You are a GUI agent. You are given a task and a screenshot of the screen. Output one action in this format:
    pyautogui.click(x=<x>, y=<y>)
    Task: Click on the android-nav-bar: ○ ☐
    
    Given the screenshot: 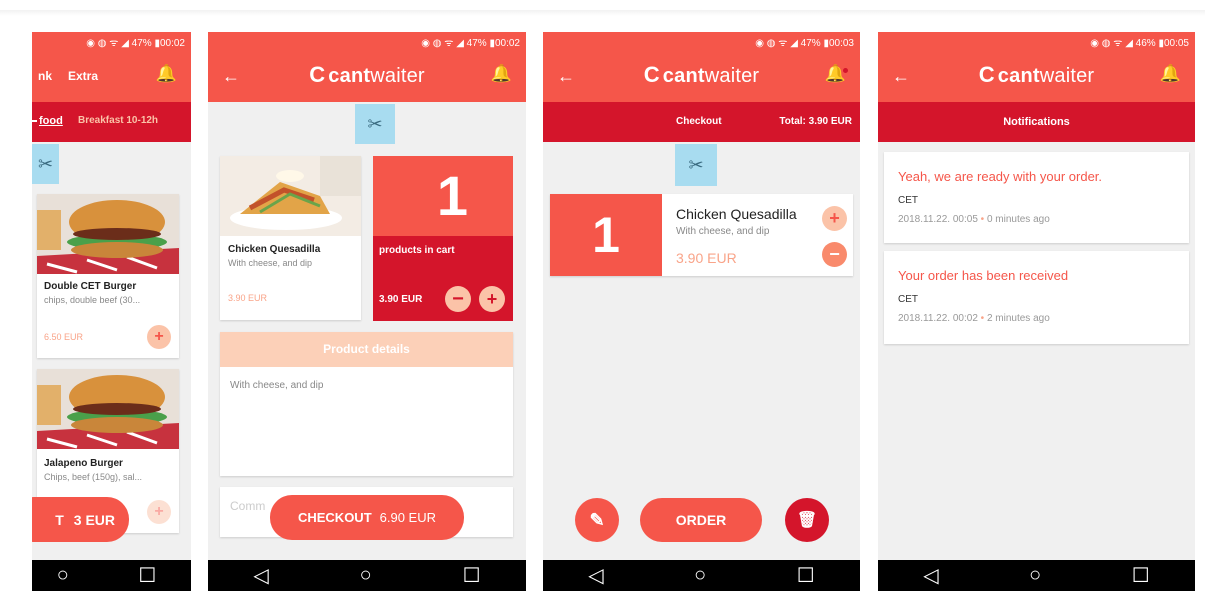 What is the action you would take?
    pyautogui.click(x=111, y=575)
    